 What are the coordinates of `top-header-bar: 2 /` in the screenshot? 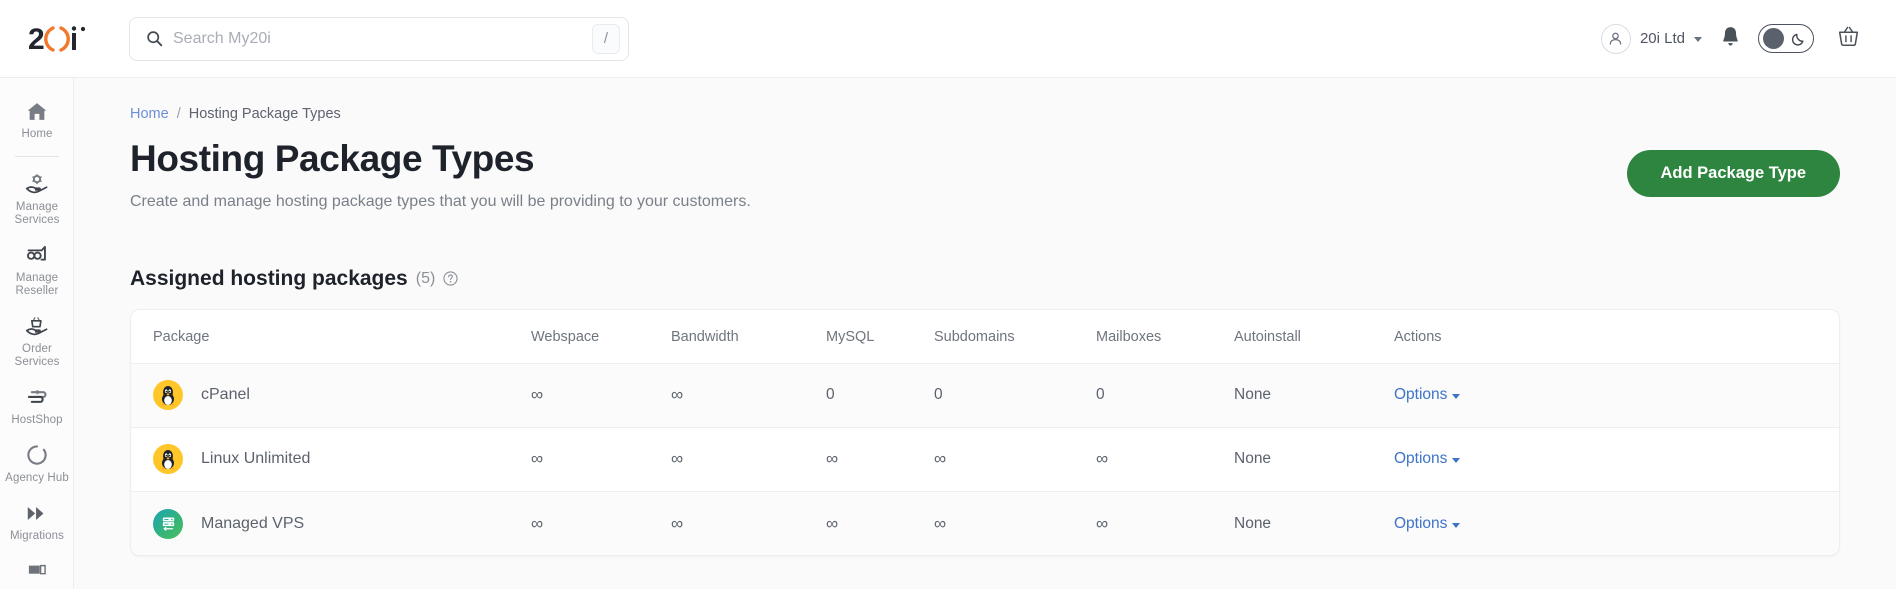 It's located at (948, 39).